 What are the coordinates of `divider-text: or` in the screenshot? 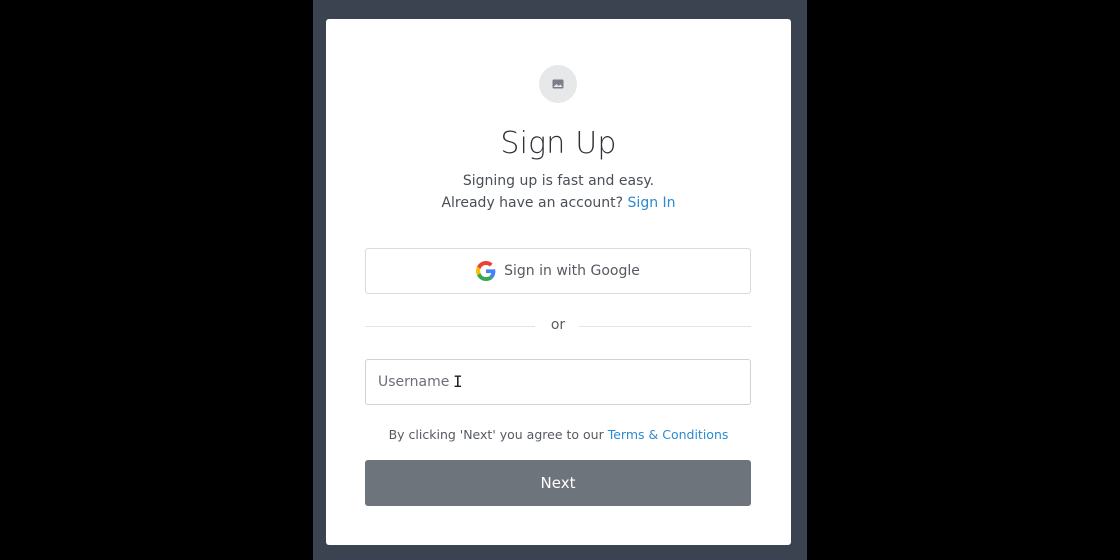 It's located at (558, 325).